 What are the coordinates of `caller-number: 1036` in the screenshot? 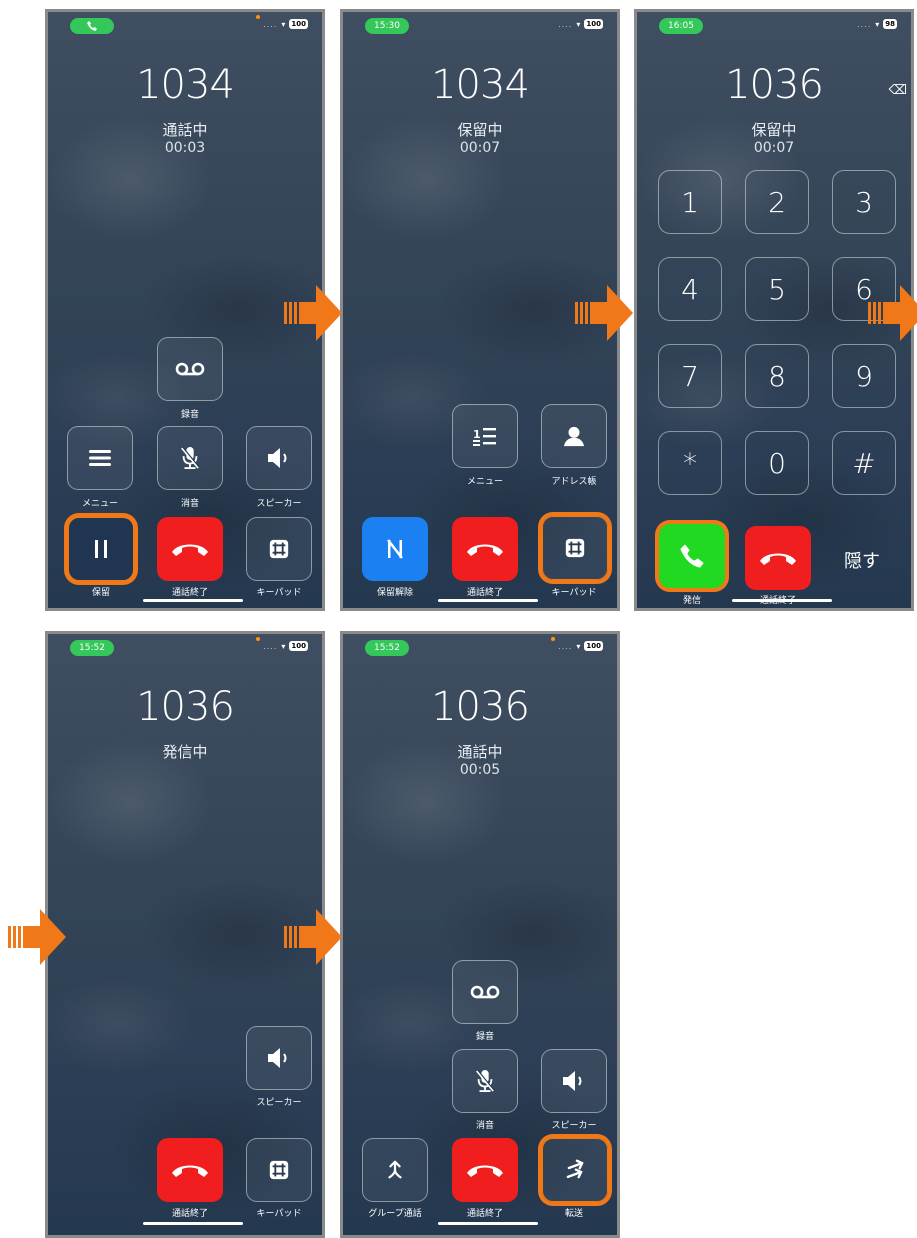 It's located at (480, 707).